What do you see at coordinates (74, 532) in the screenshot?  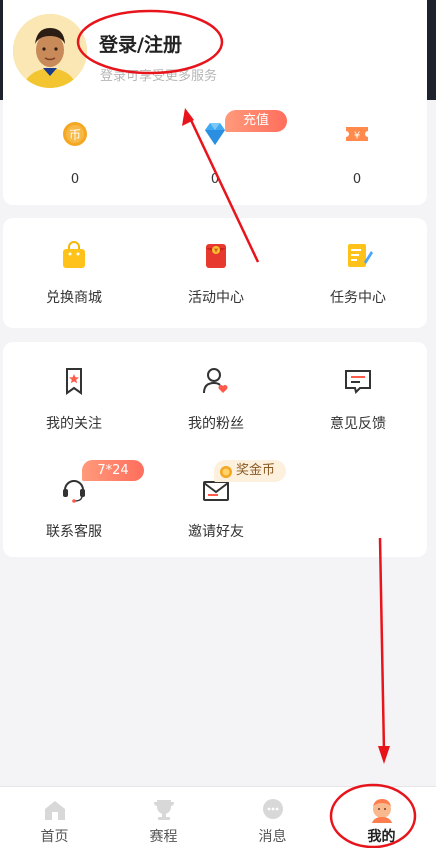 I see `customer-service-label: 联系客服` at bounding box center [74, 532].